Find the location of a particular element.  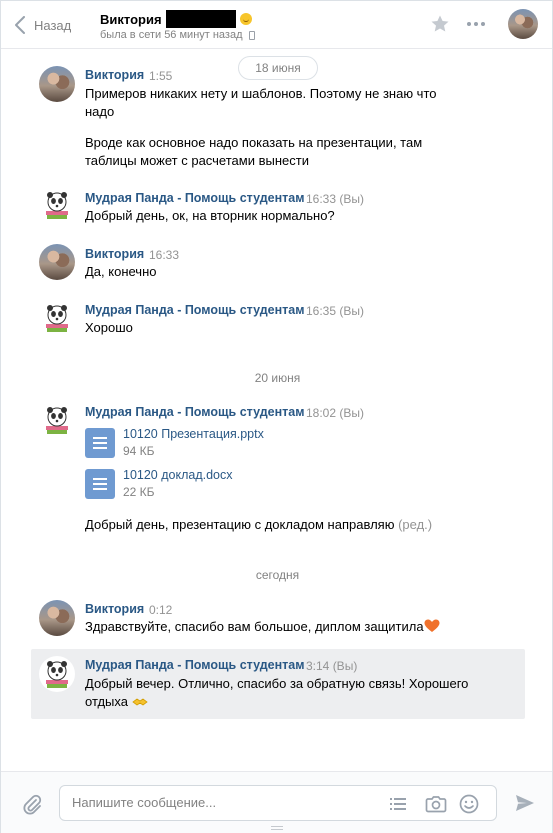

peer-status-text: была в сети 56 минут назад is located at coordinates (171, 35).